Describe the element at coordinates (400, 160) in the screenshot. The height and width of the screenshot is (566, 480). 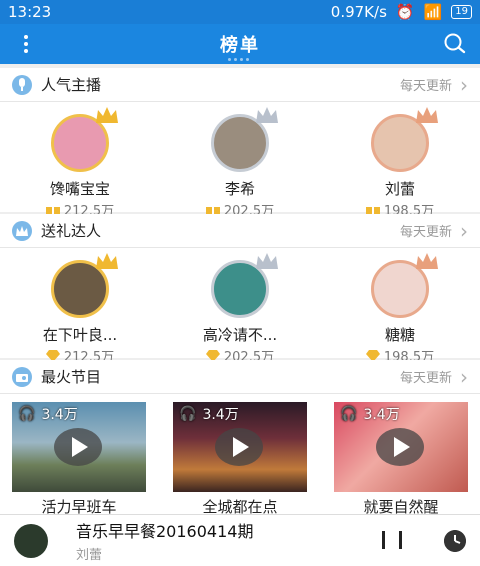
I see `host-card: 刘蕾 198.5万` at that location.